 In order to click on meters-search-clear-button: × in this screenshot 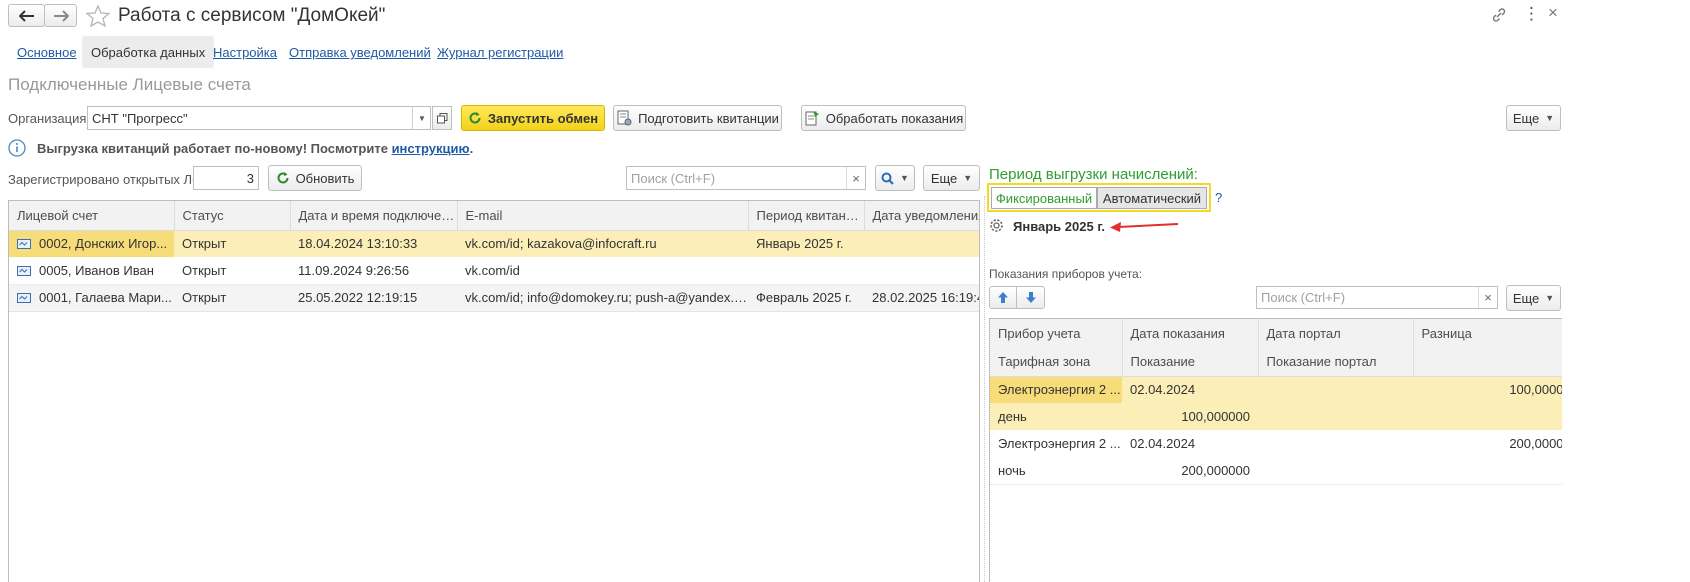, I will do `click(1487, 297)`.